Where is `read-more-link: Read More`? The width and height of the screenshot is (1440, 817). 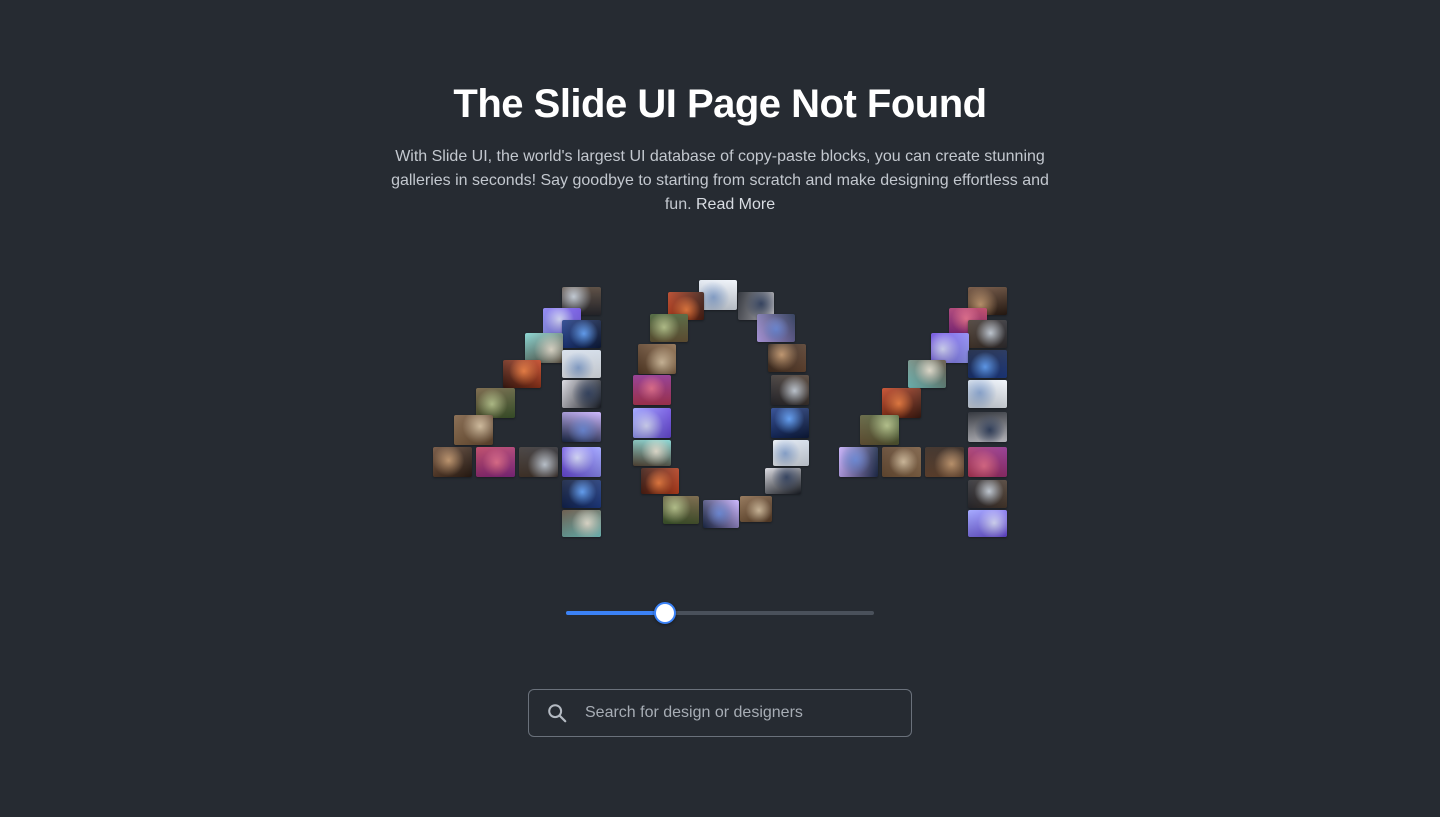 read-more-link: Read More is located at coordinates (735, 204).